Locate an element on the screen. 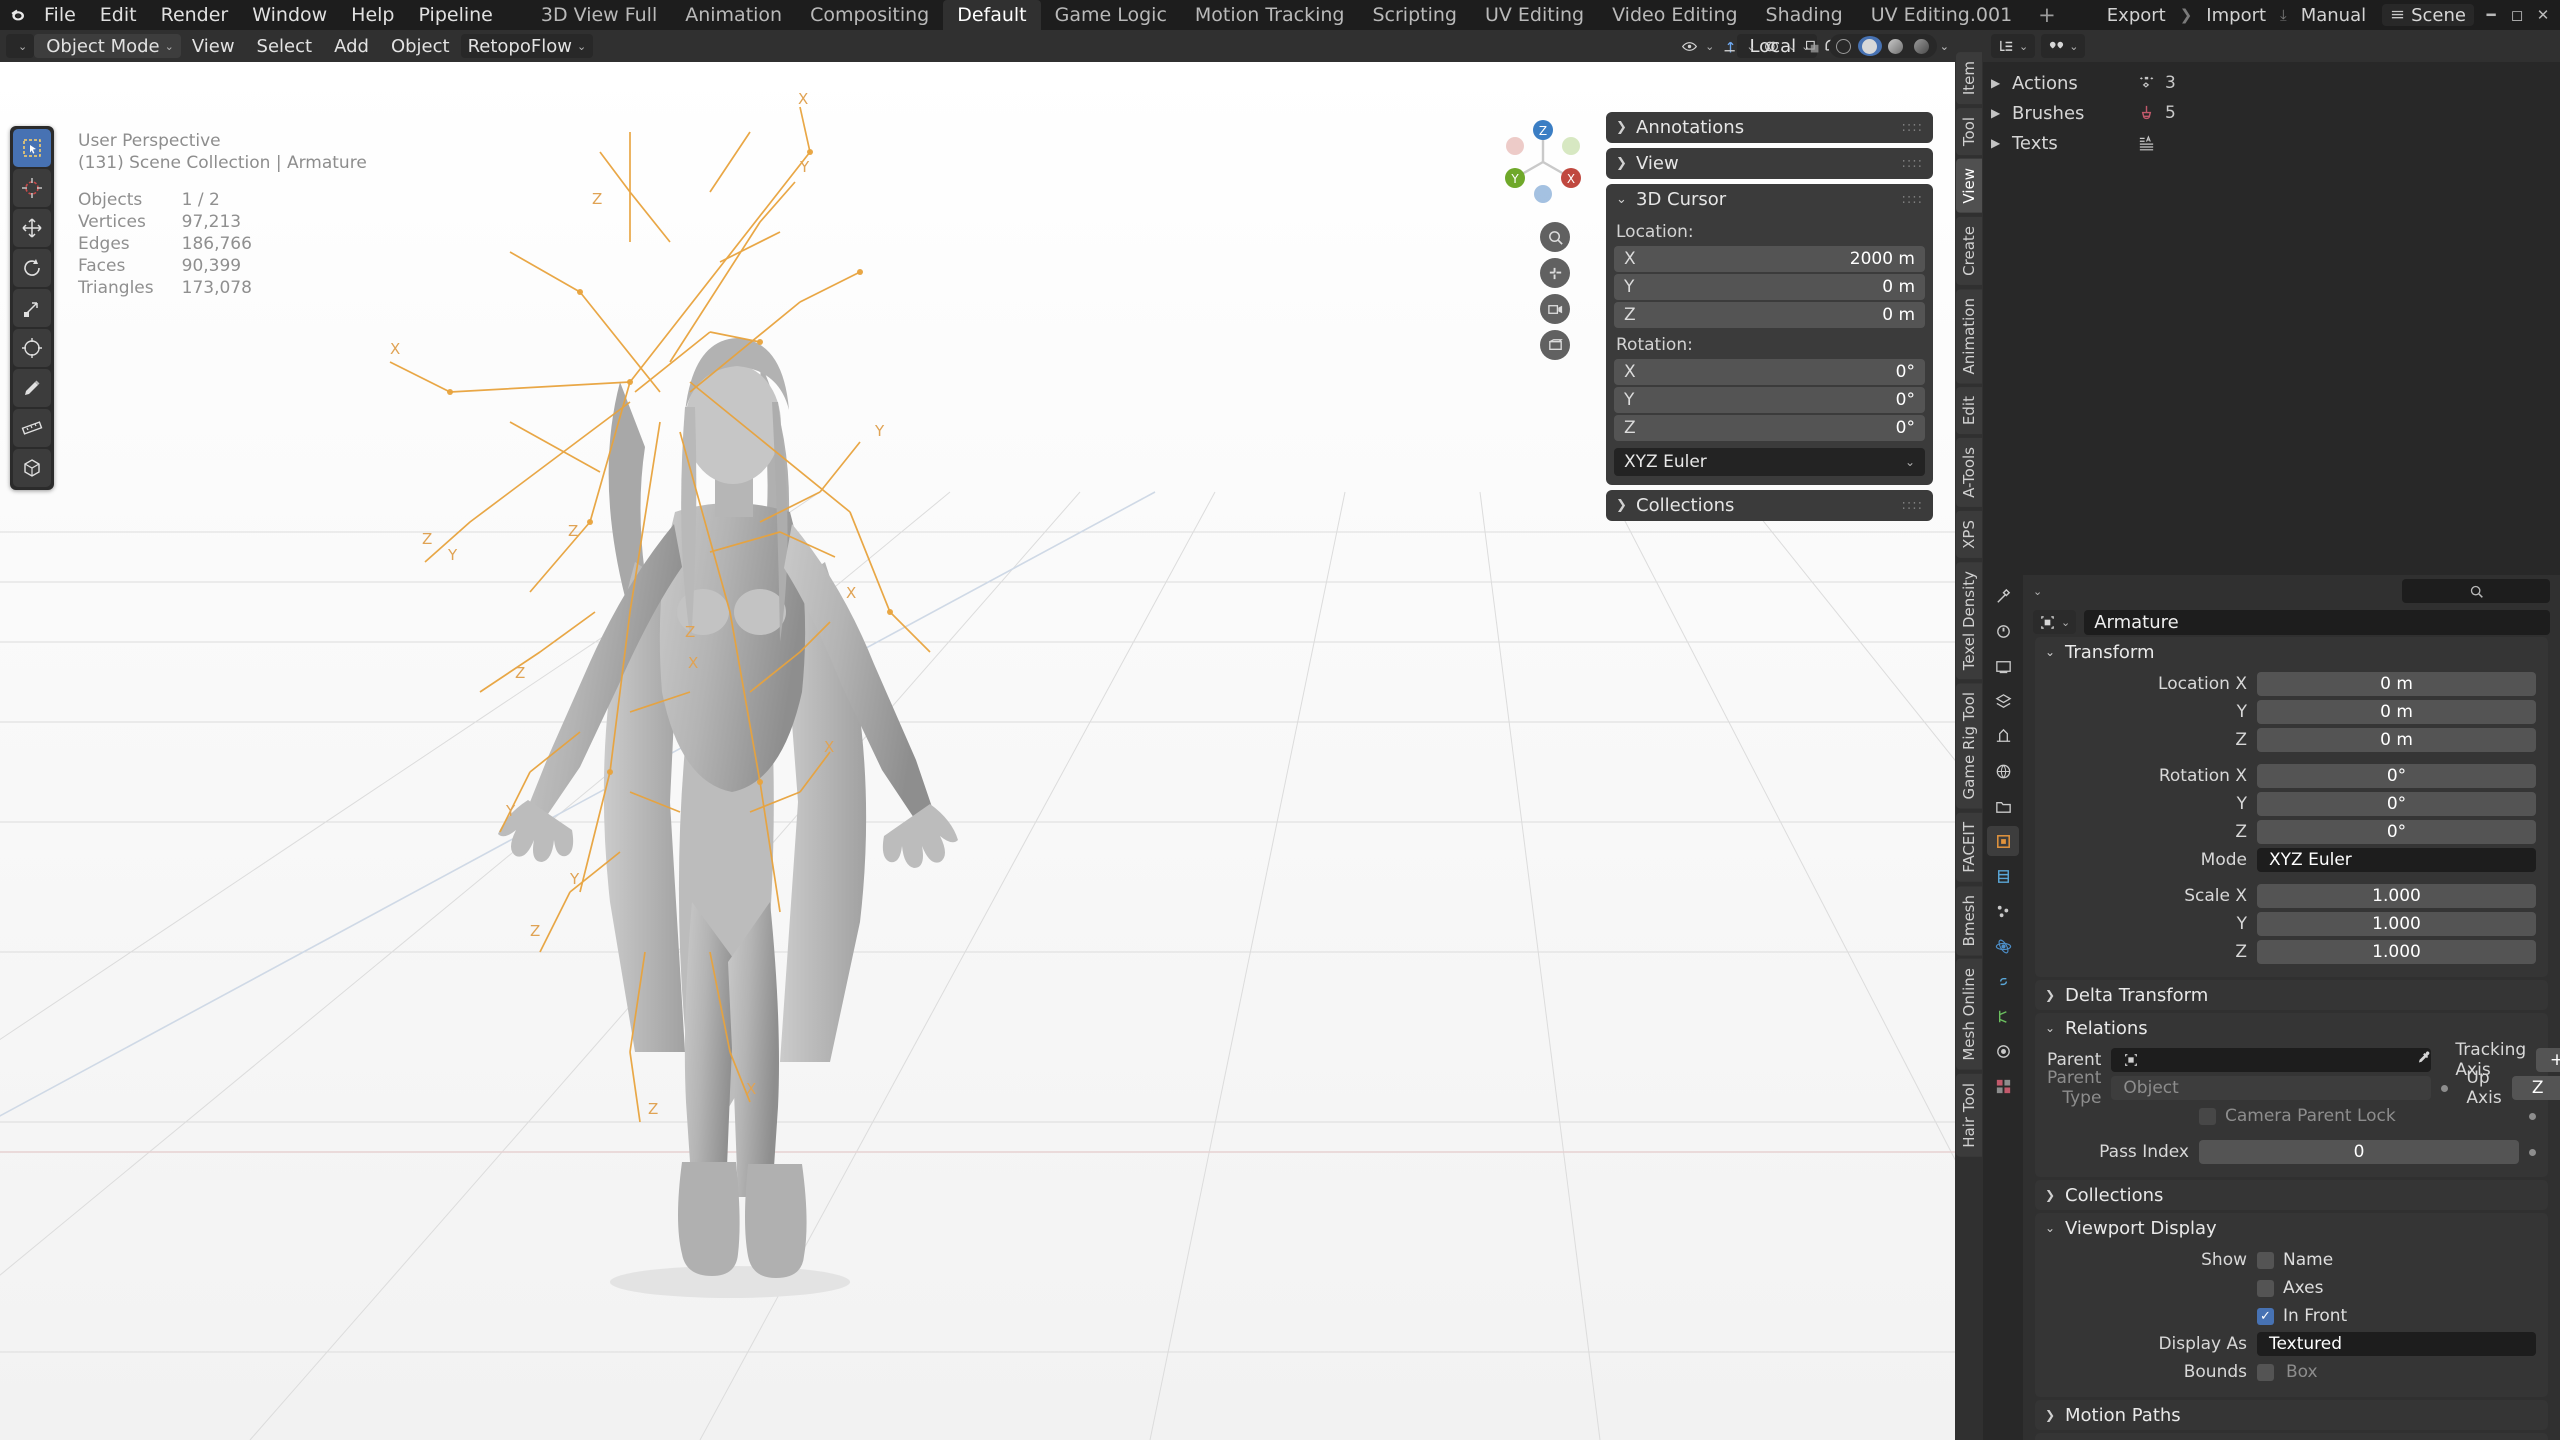 The width and height of the screenshot is (2560, 1440). scene-selector: Scene is located at coordinates (2428, 15).